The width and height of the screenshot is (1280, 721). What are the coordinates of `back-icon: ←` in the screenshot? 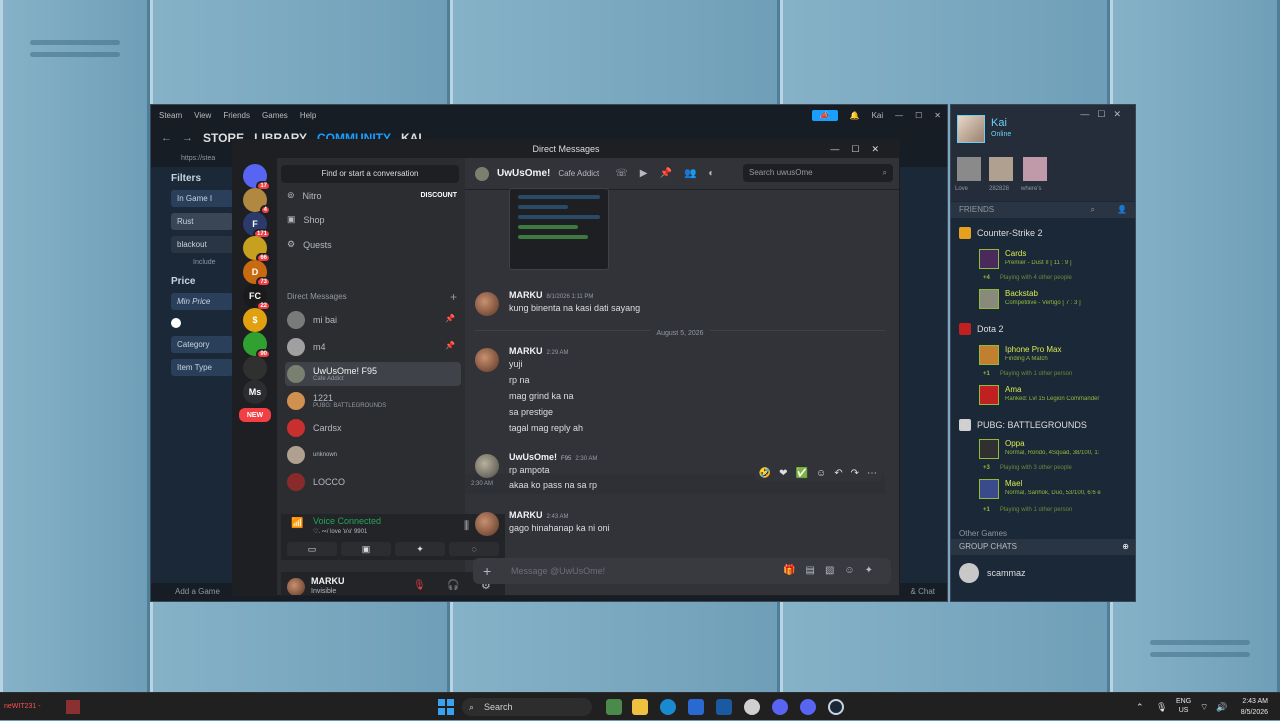 It's located at (166, 138).